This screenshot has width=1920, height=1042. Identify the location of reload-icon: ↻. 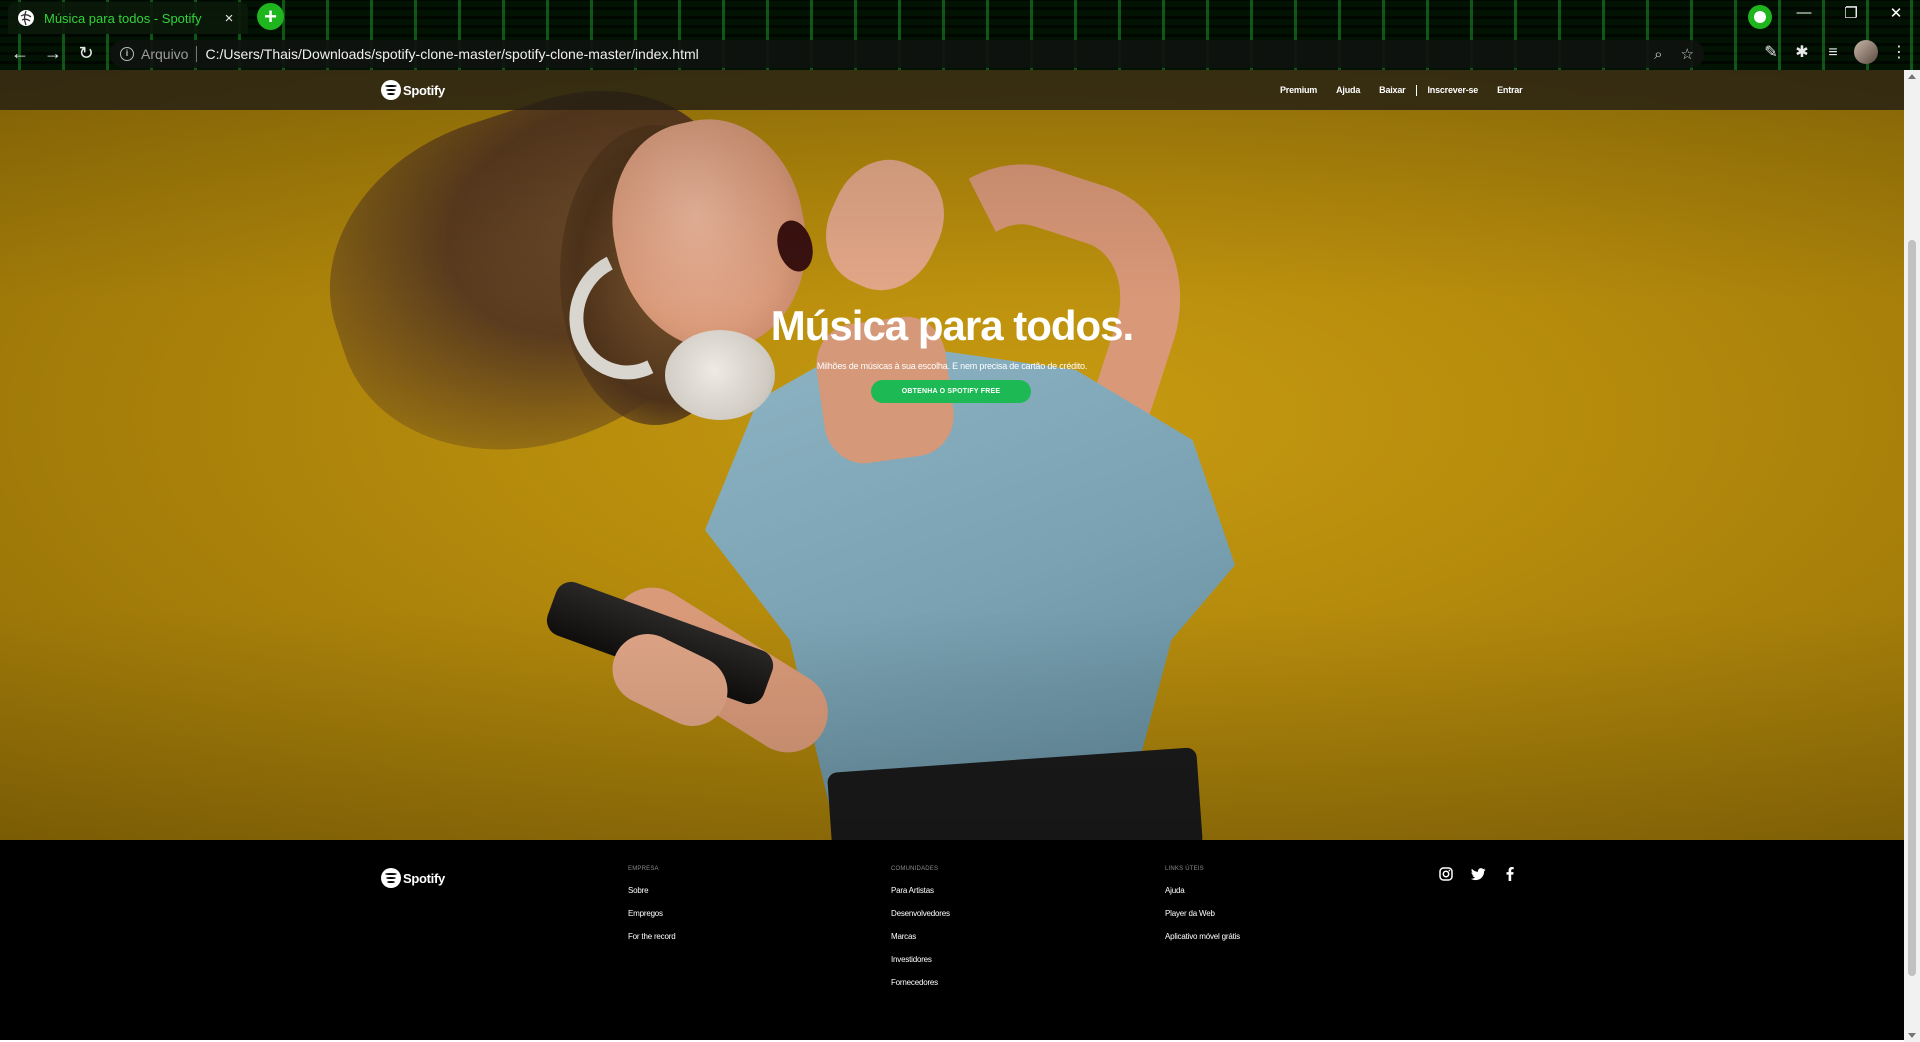
(86, 54).